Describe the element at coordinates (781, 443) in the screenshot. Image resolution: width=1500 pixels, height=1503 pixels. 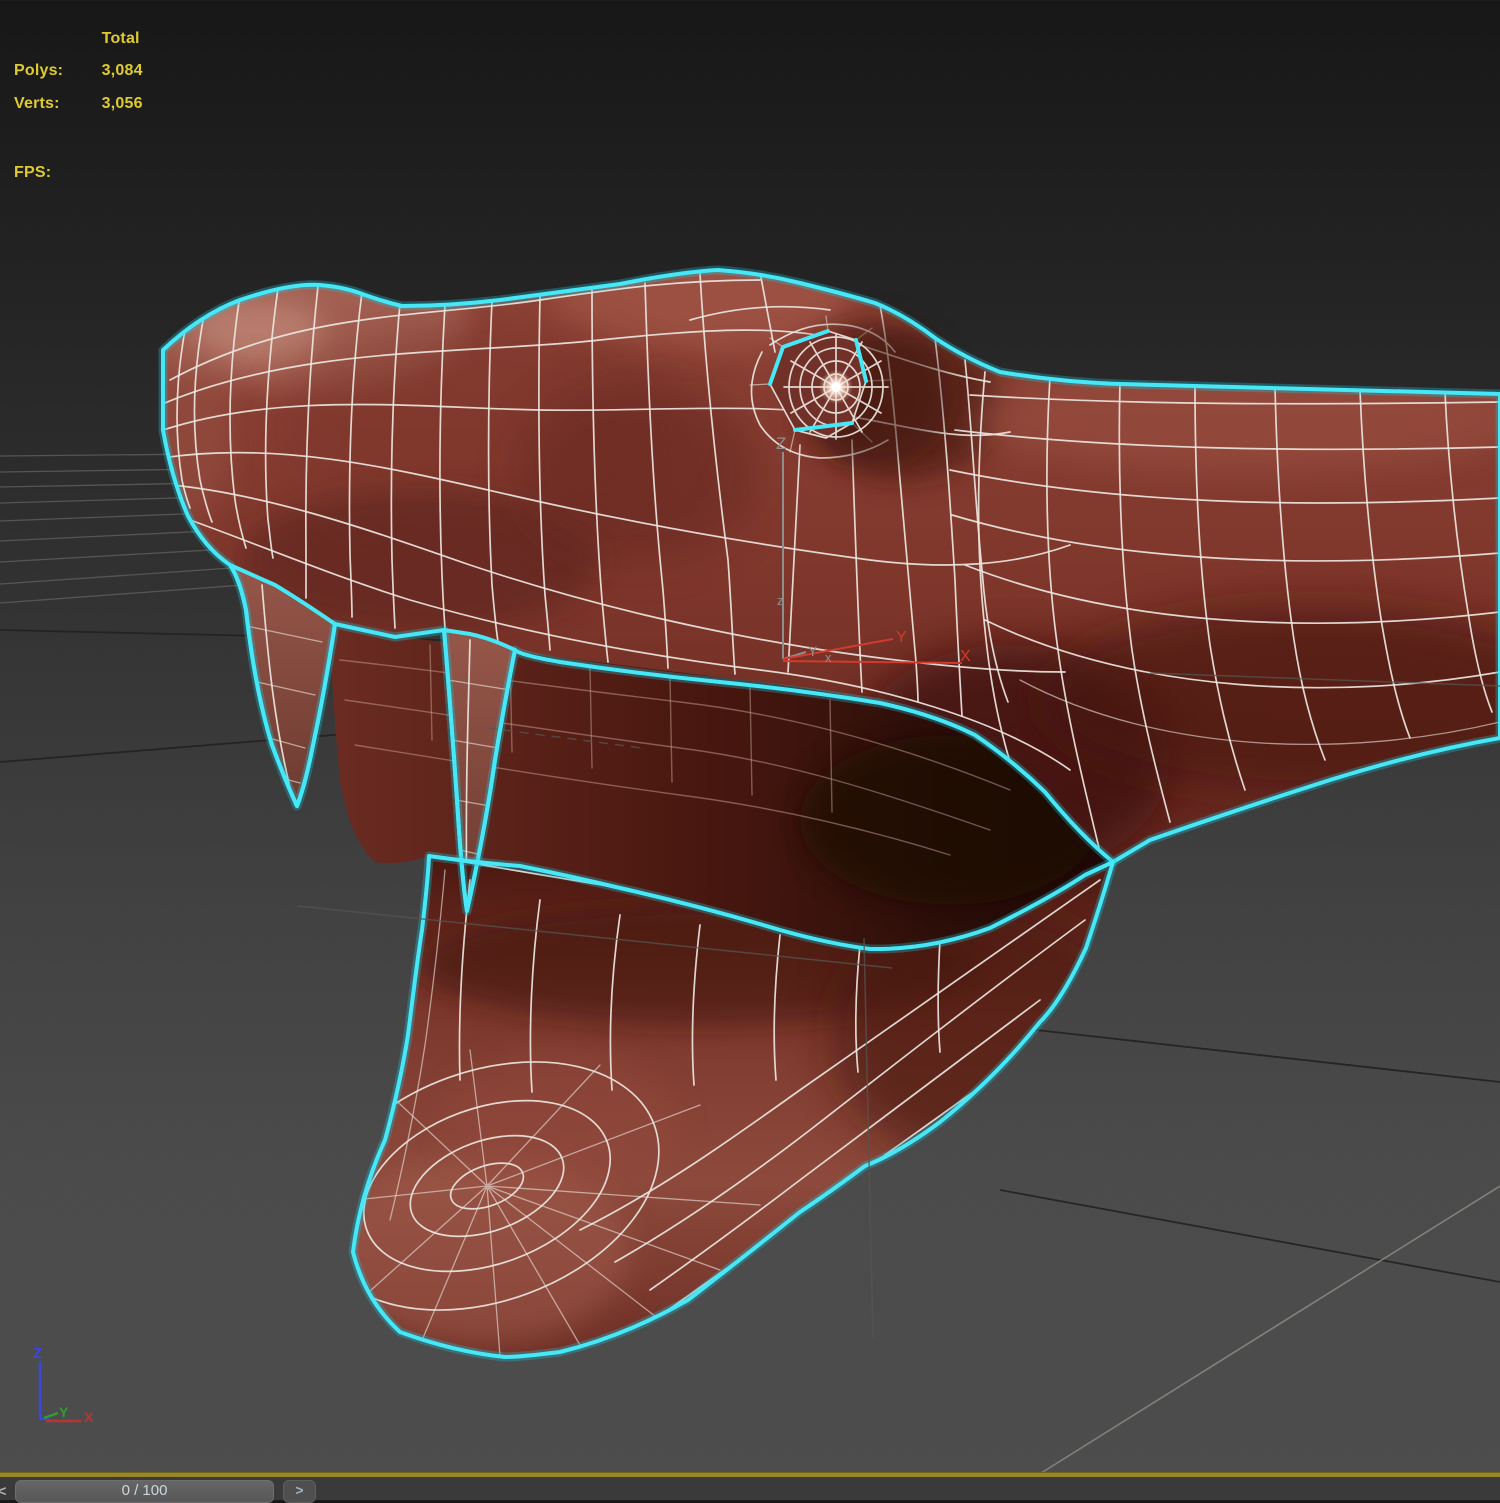
I see `gizmo-z-label: Z` at that location.